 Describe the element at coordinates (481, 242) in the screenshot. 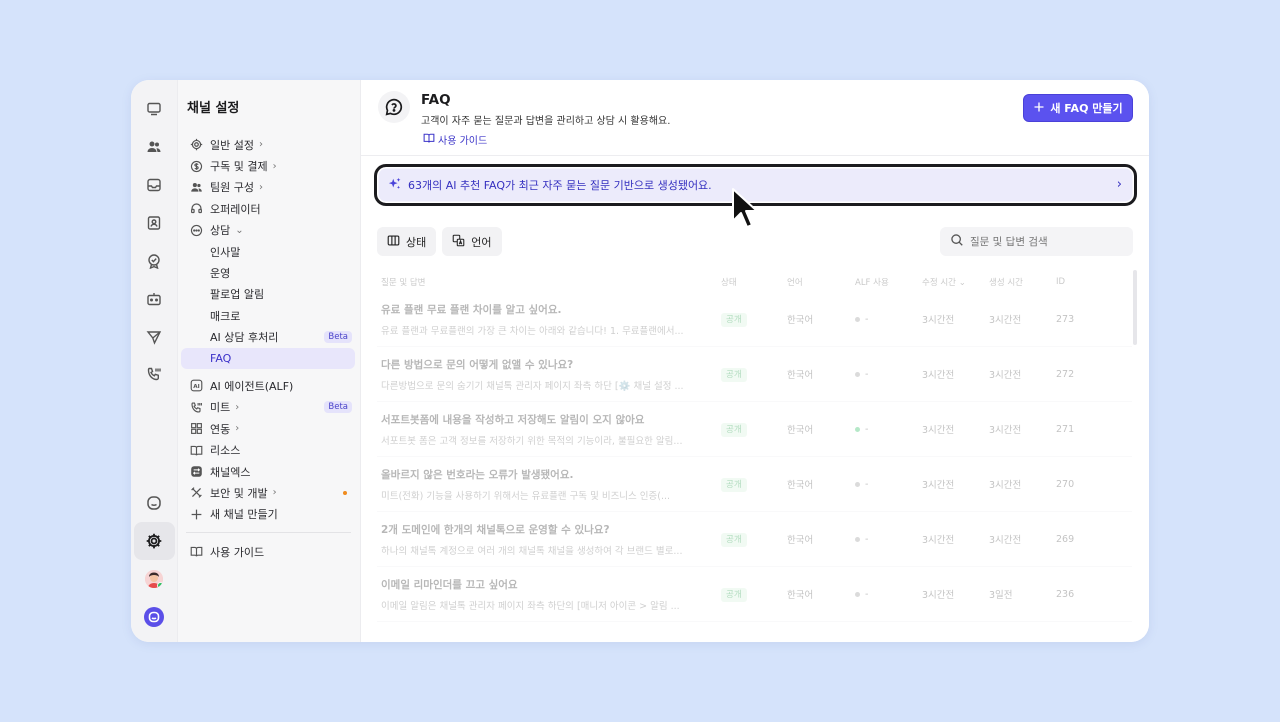

I see `language-filter-label: 언어` at that location.